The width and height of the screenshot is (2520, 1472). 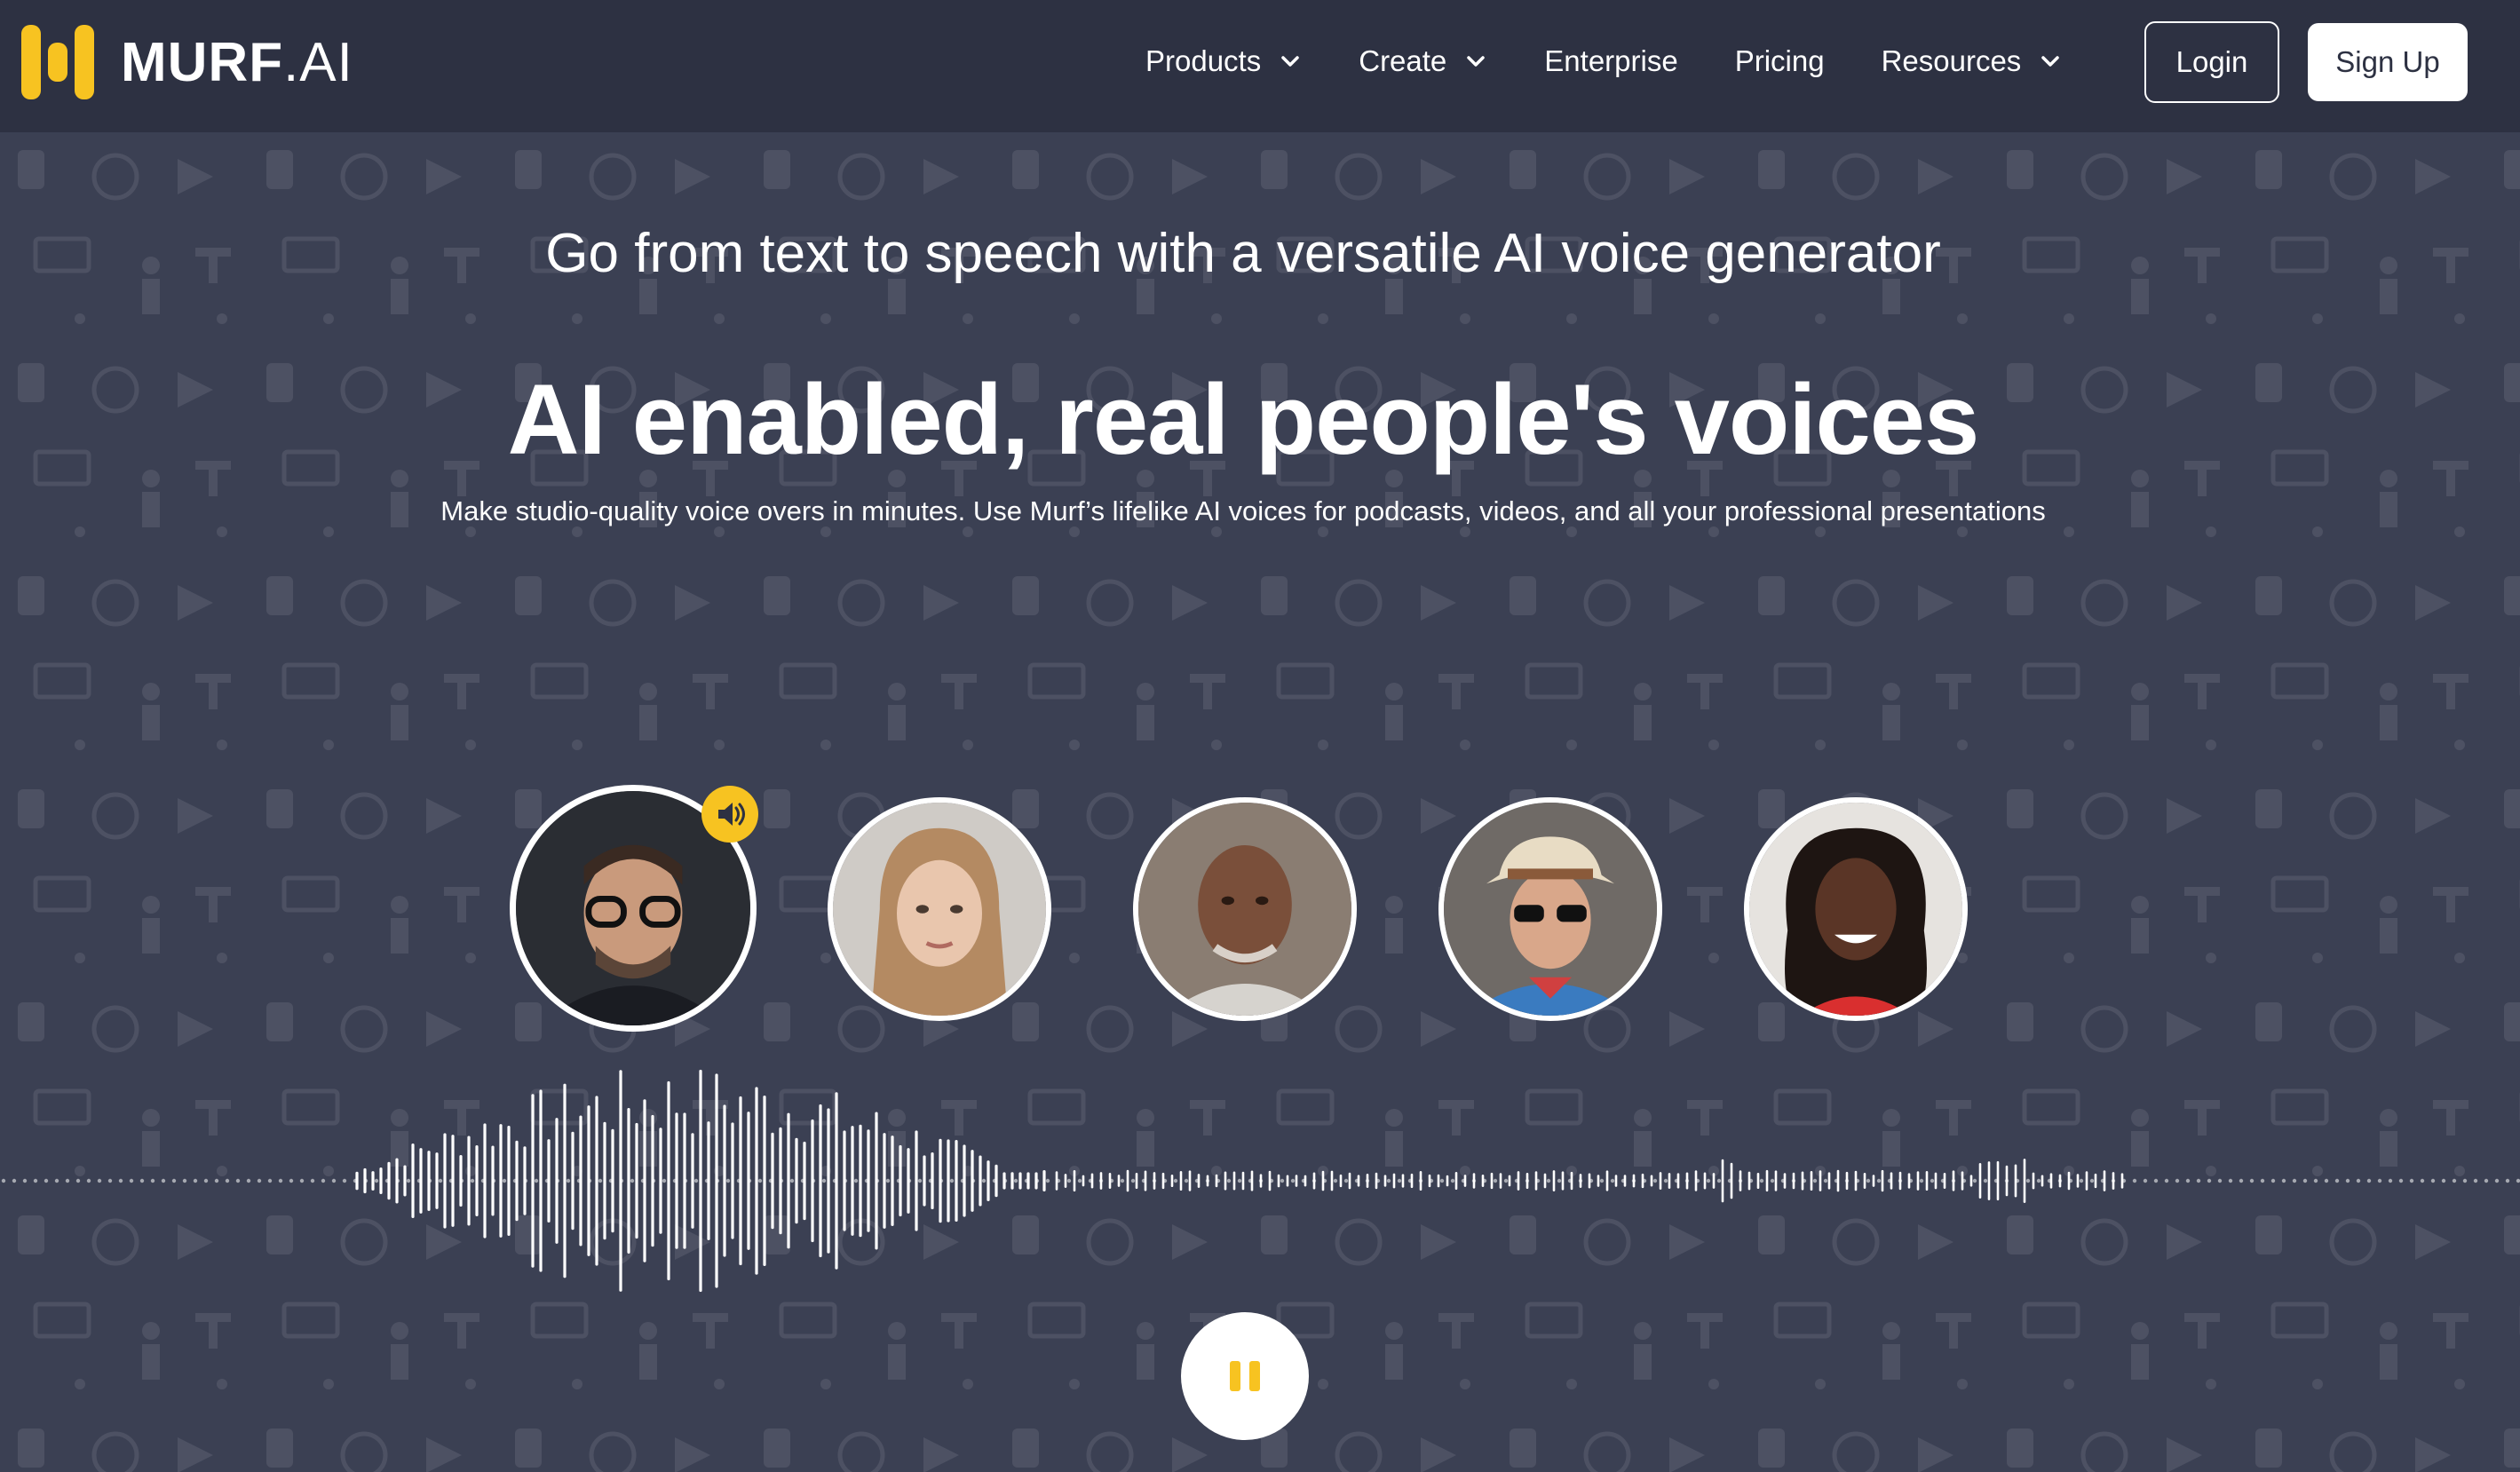 I want to click on murf-logo: MURF.AI, so click(x=187, y=62).